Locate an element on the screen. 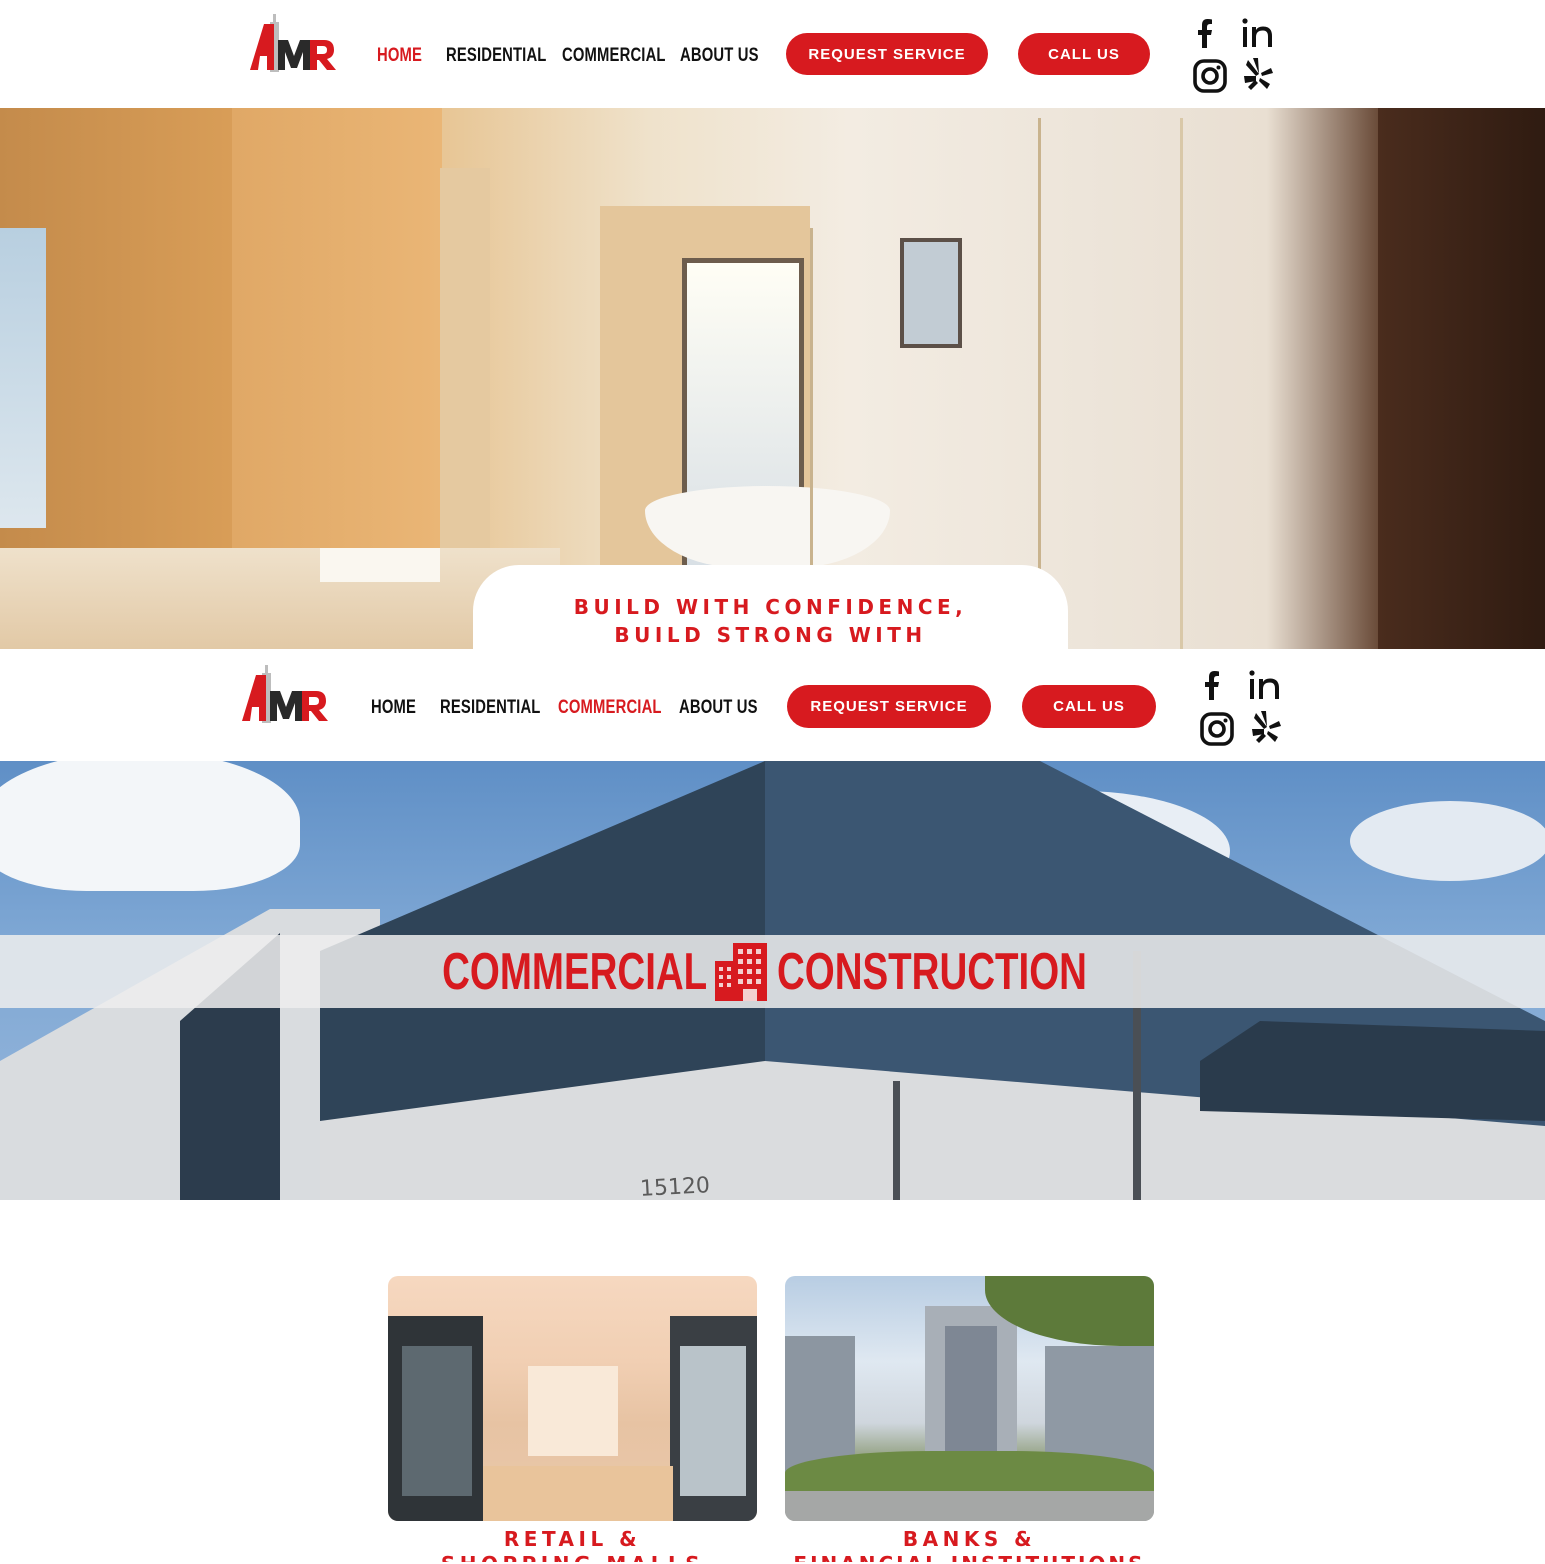  retail-mall-image is located at coordinates (572, 1398).